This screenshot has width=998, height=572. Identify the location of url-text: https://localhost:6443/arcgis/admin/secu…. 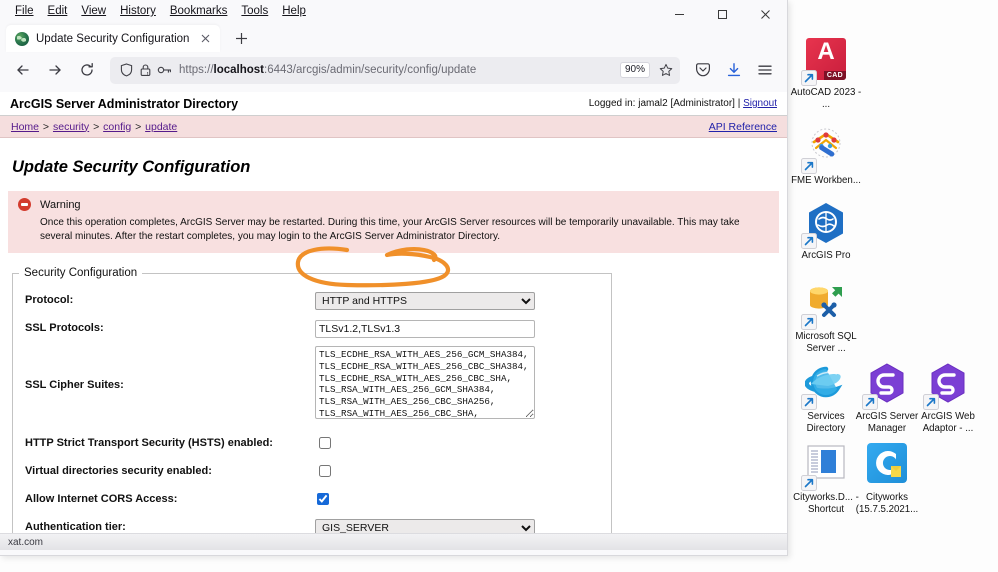
(399, 70).